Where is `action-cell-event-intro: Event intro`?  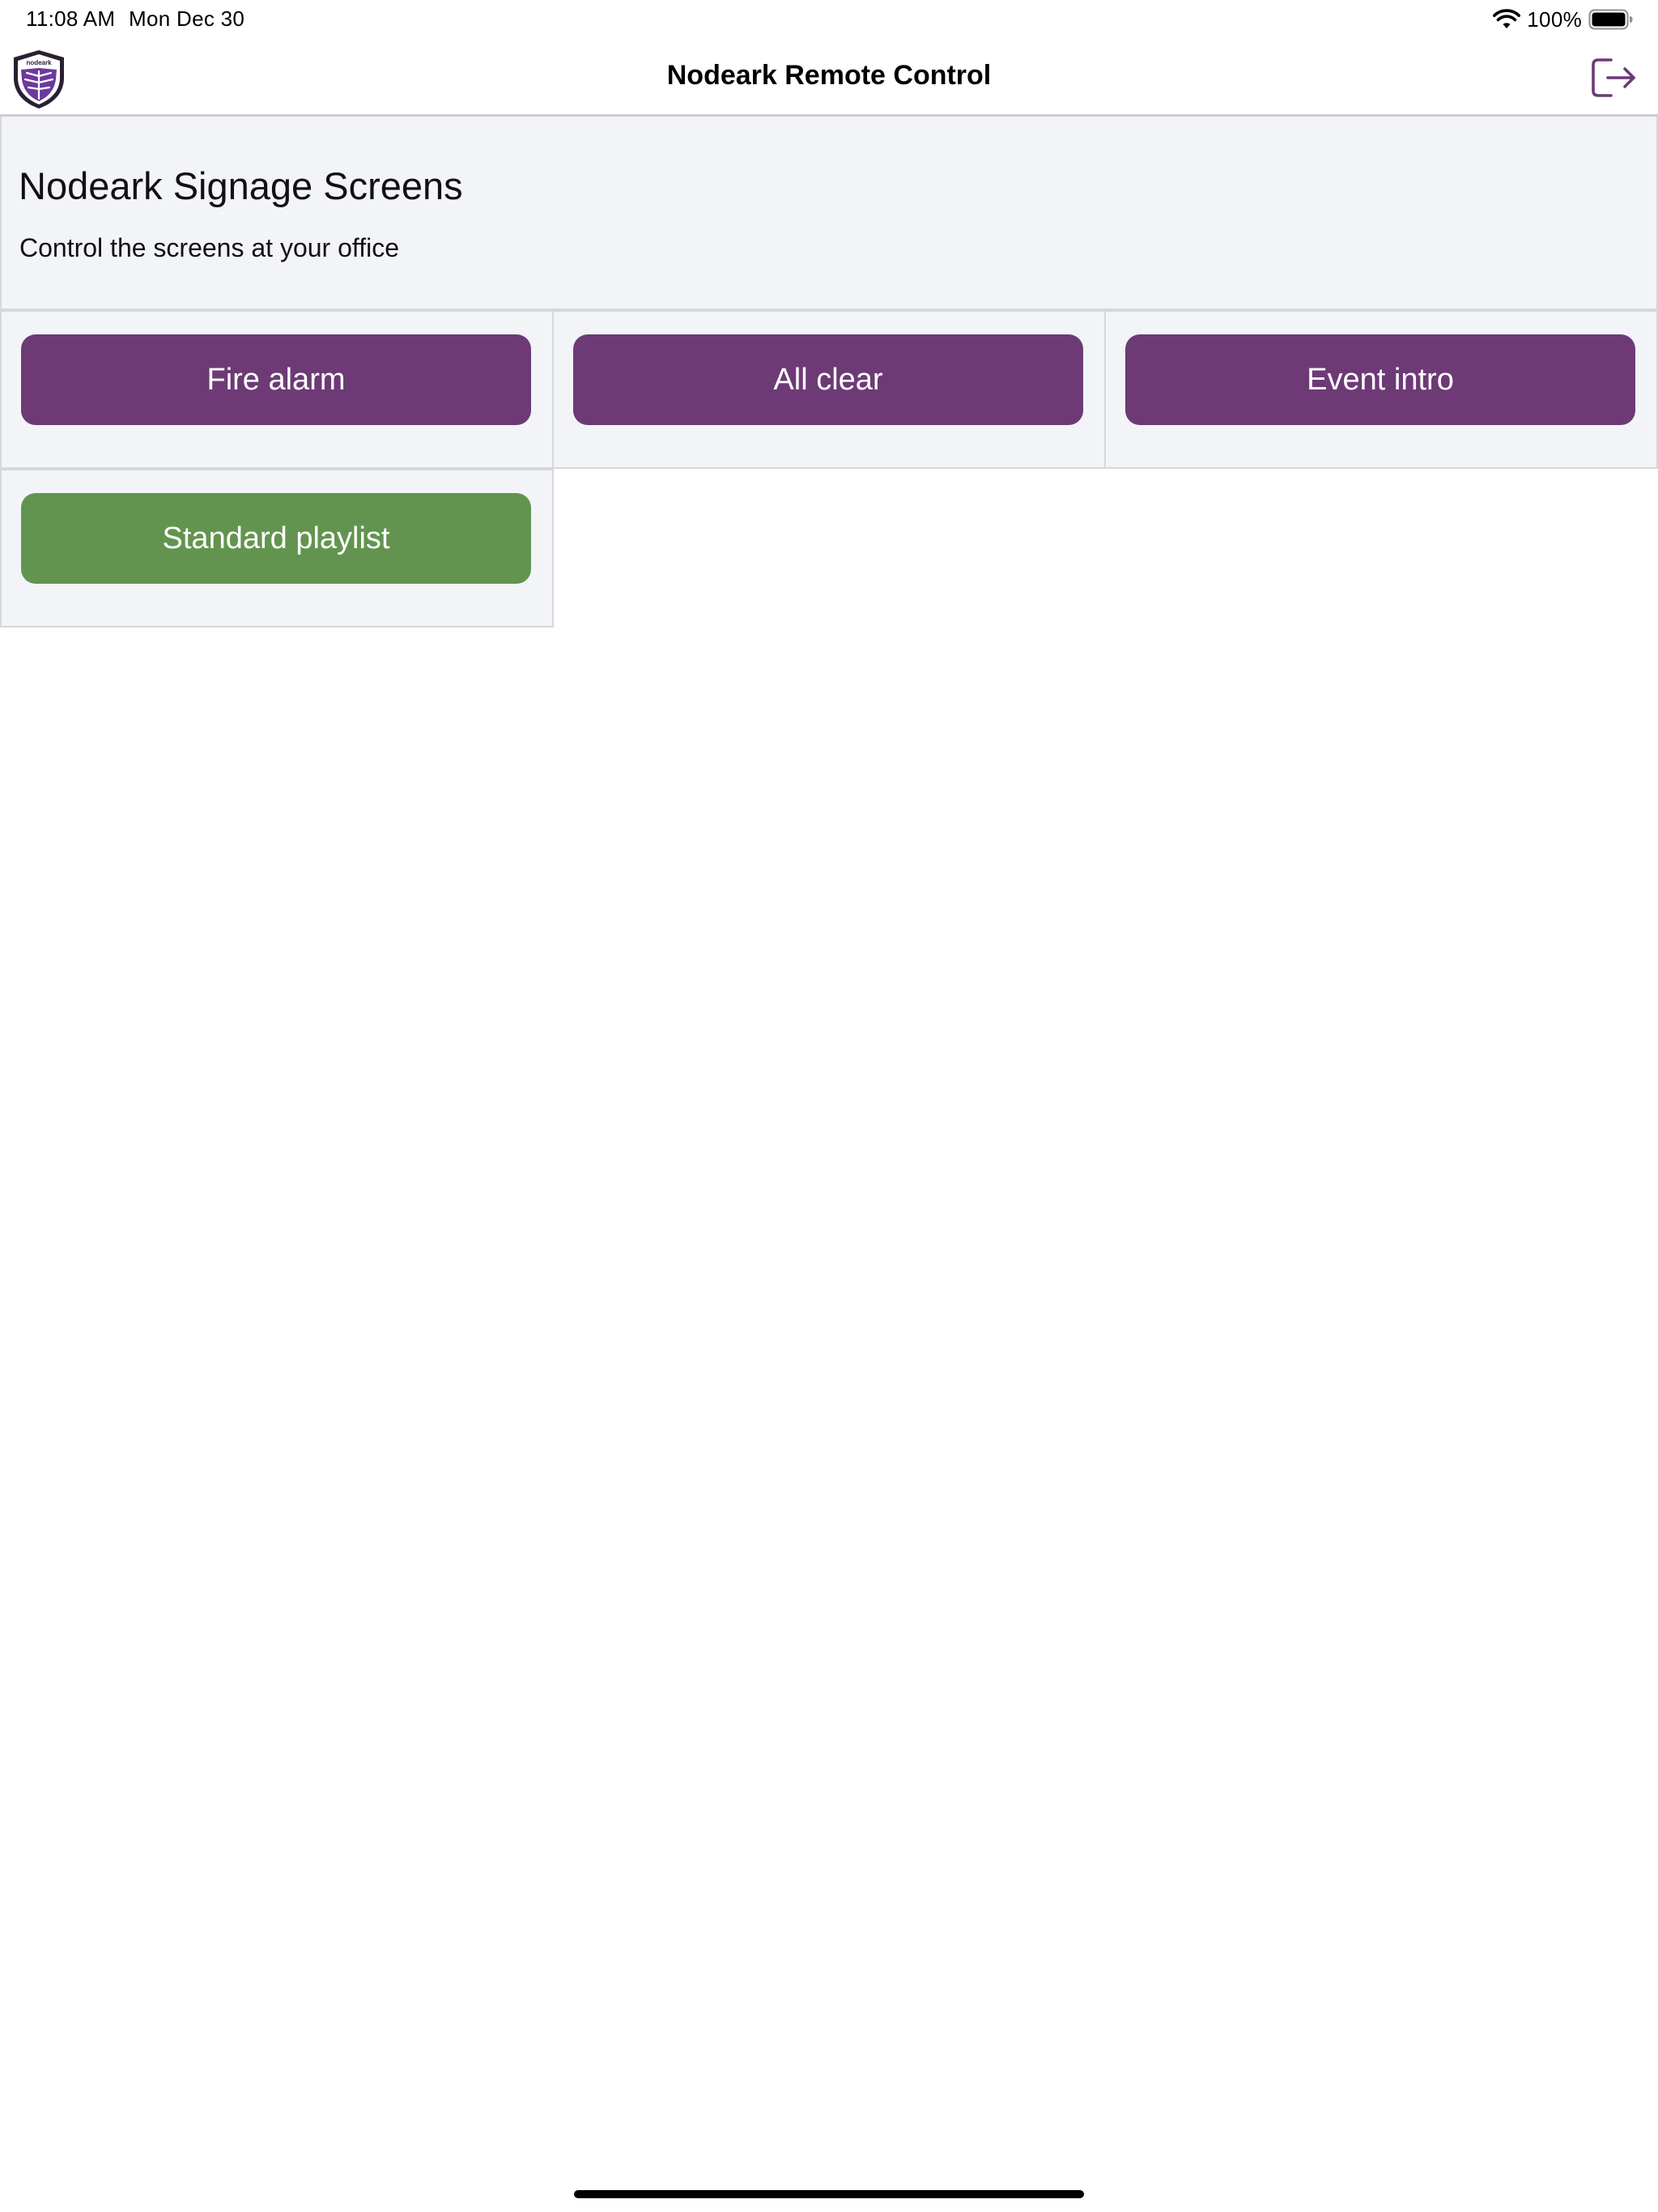
action-cell-event-intro: Event intro is located at coordinates (1381, 389).